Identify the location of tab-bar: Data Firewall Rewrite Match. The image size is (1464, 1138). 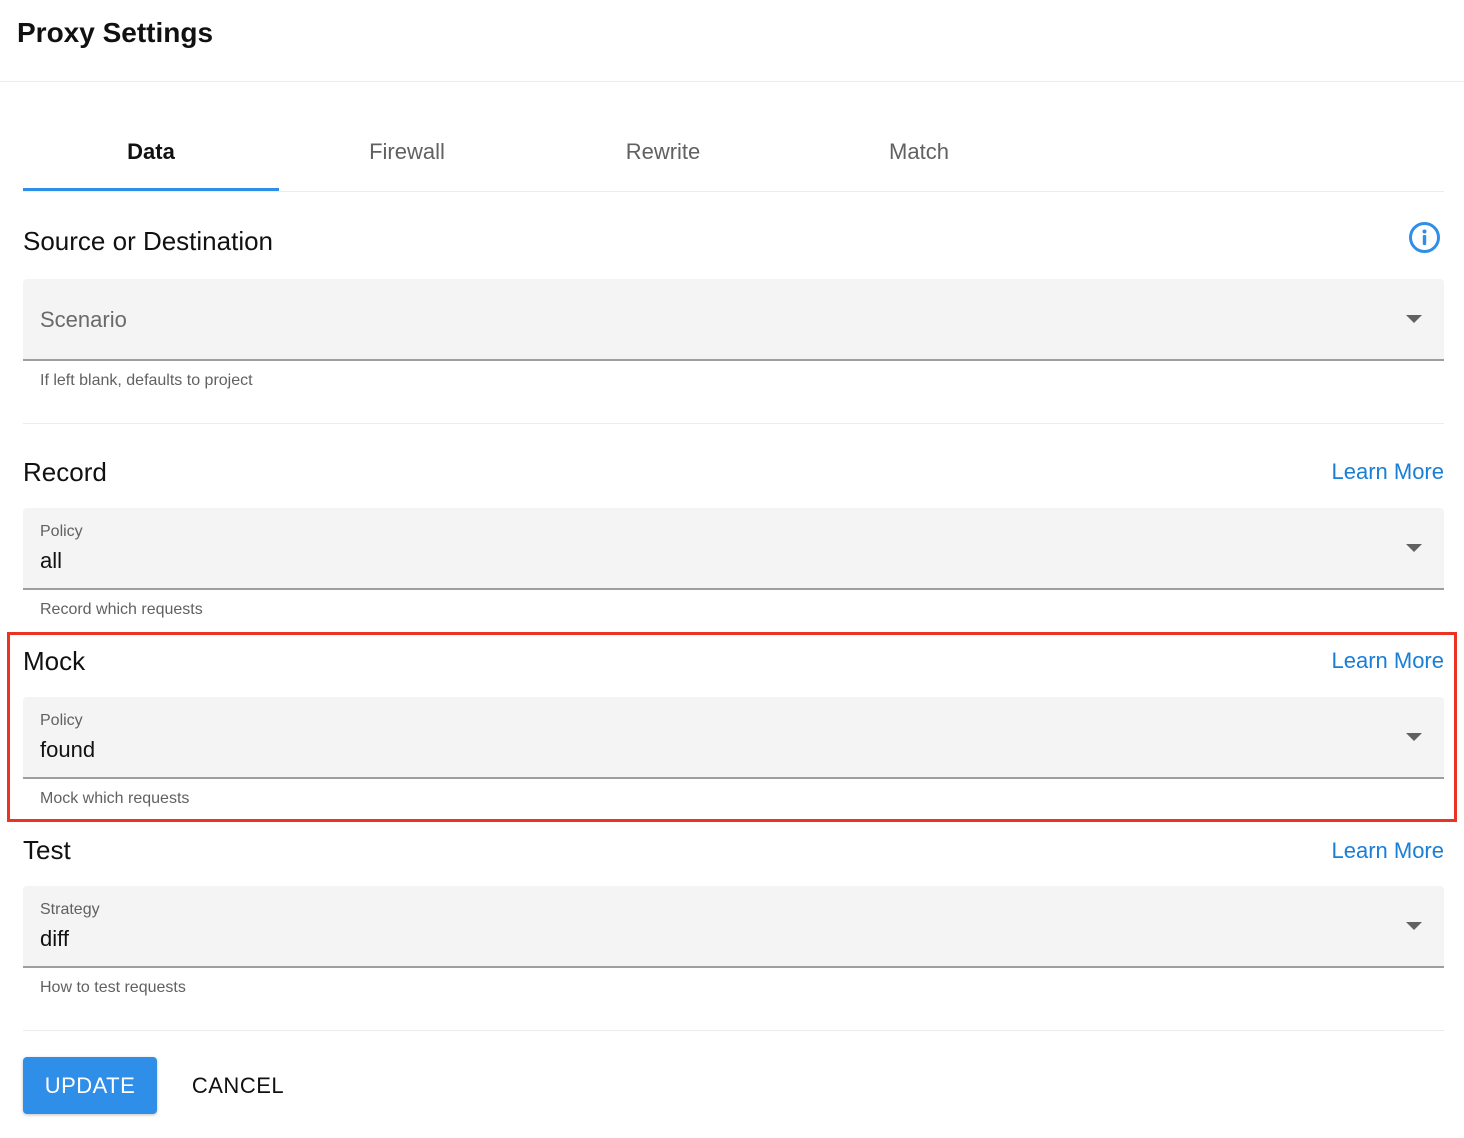
(733, 152).